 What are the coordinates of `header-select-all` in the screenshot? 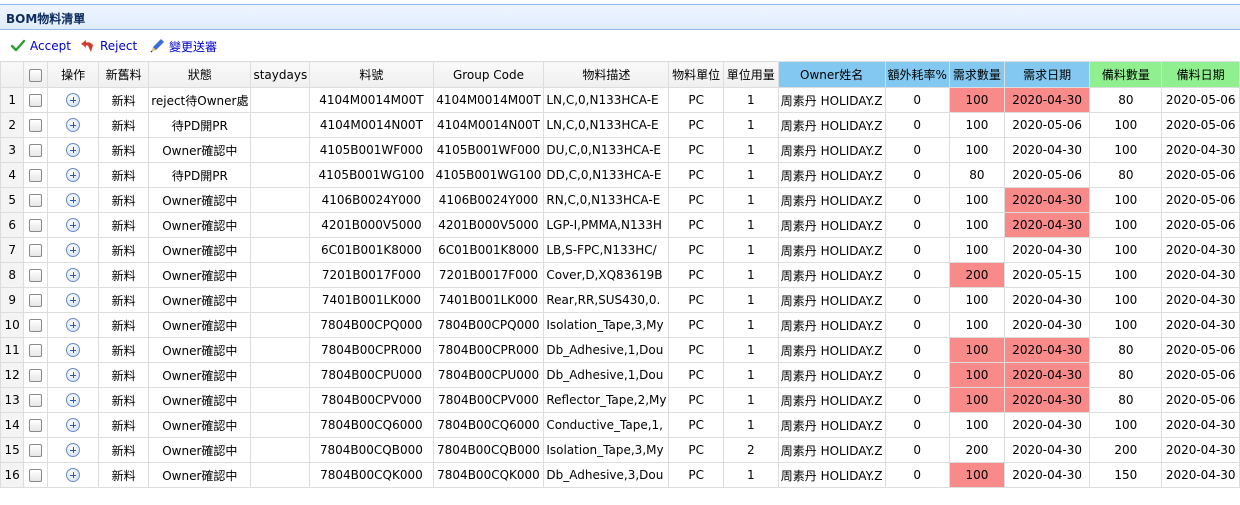 It's located at (36, 74).